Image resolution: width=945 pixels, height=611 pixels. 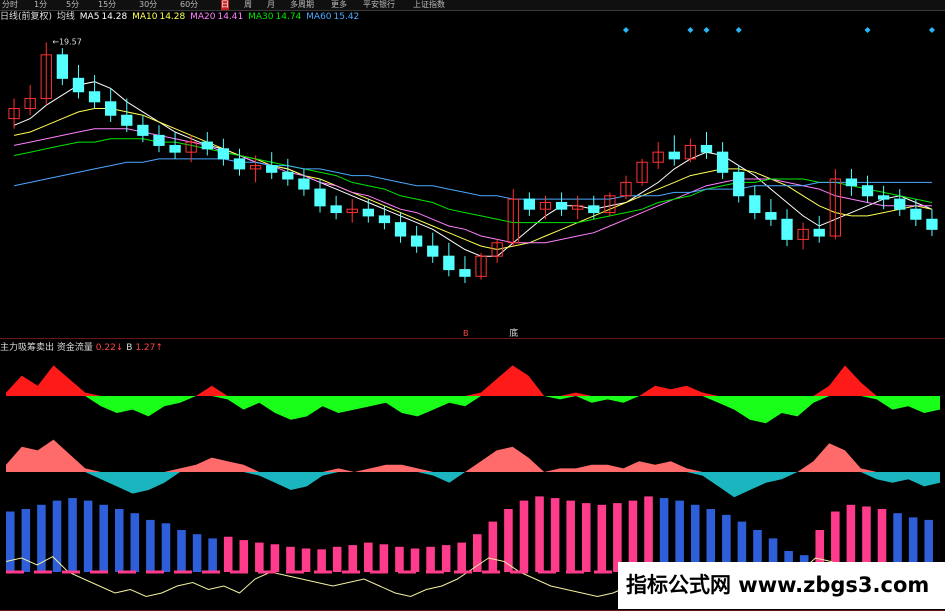 What do you see at coordinates (466, 333) in the screenshot?
I see `low-marker-label: B` at bounding box center [466, 333].